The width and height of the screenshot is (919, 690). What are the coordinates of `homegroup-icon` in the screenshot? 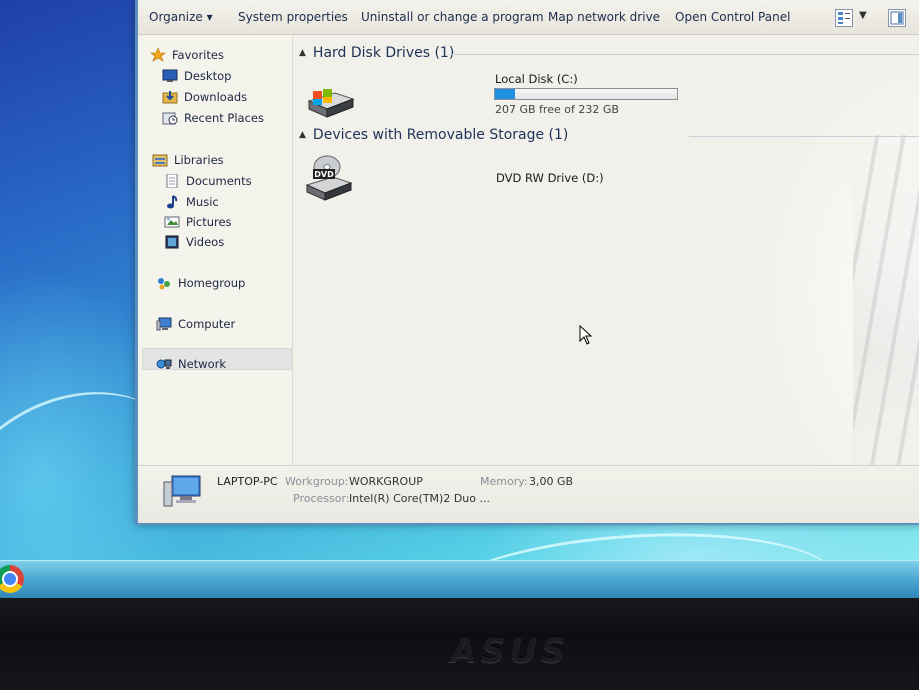 It's located at (164, 283).